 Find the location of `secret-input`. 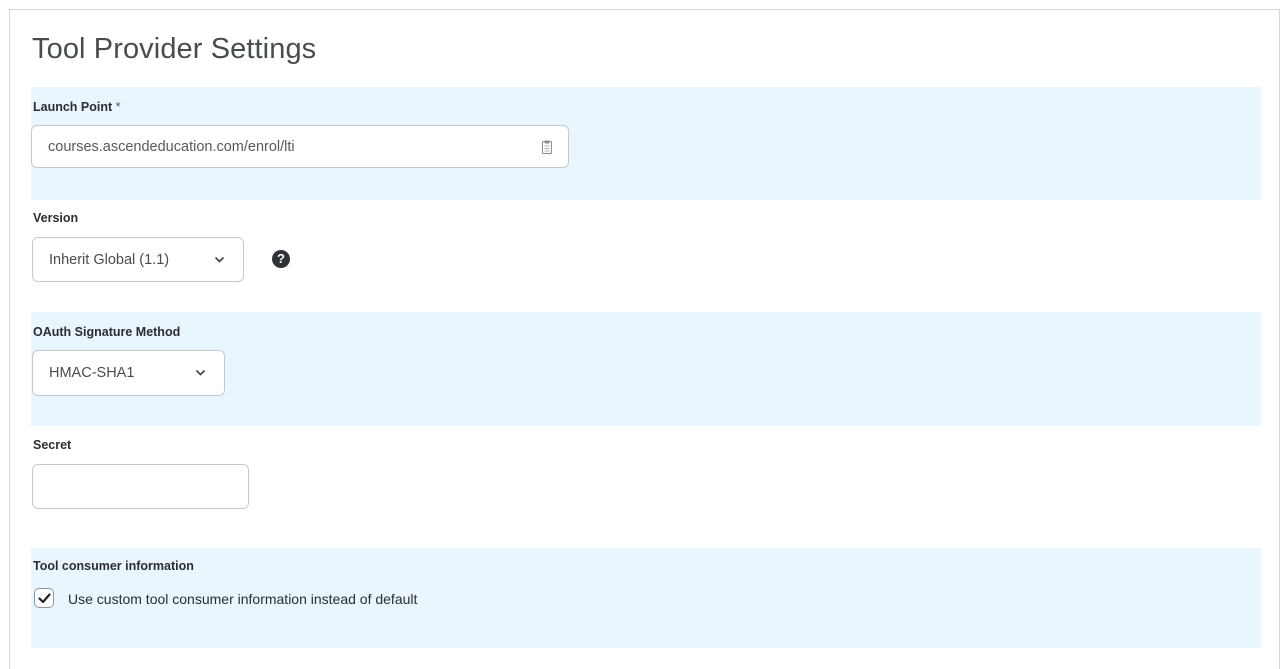

secret-input is located at coordinates (140, 486).